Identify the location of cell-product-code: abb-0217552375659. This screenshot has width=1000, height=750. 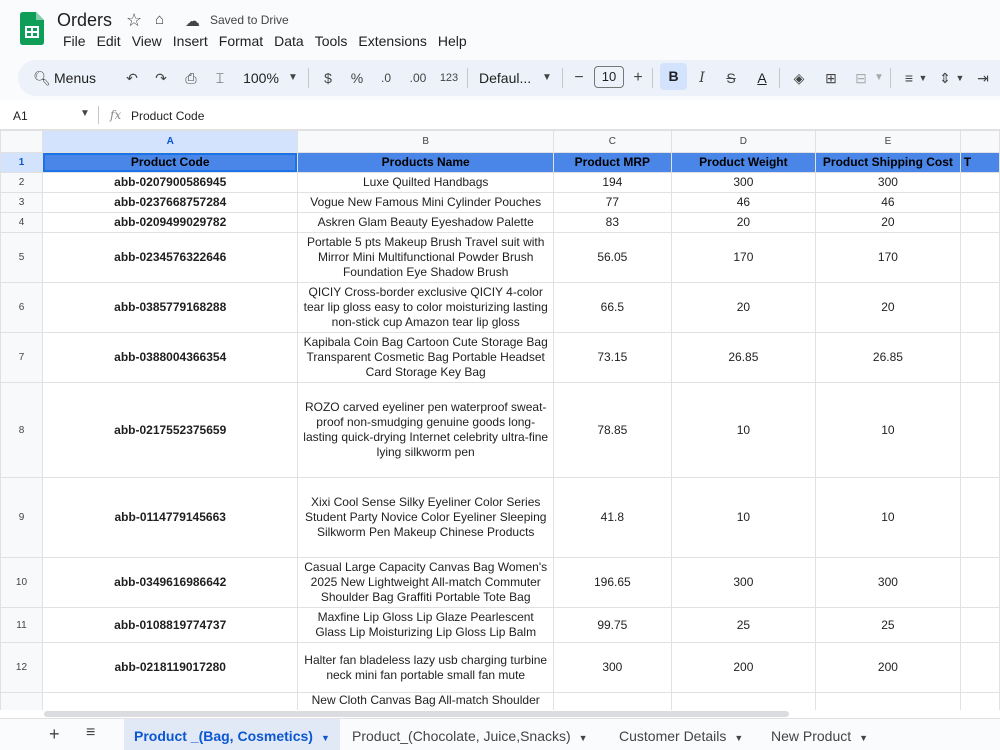
(170, 430).